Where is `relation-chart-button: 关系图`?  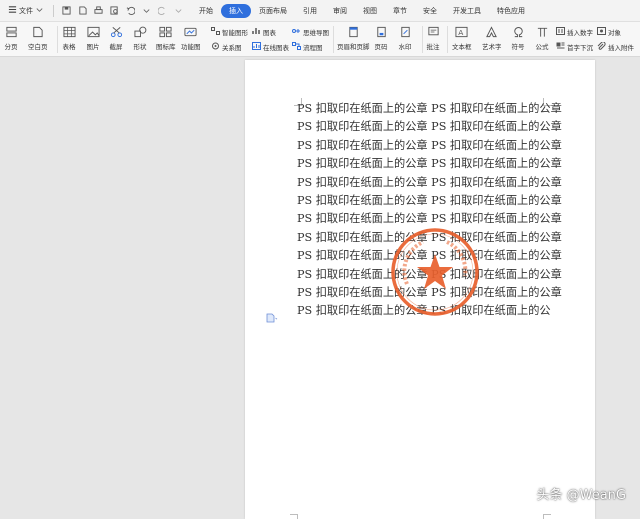 relation-chart-button: 关系图 is located at coordinates (226, 47).